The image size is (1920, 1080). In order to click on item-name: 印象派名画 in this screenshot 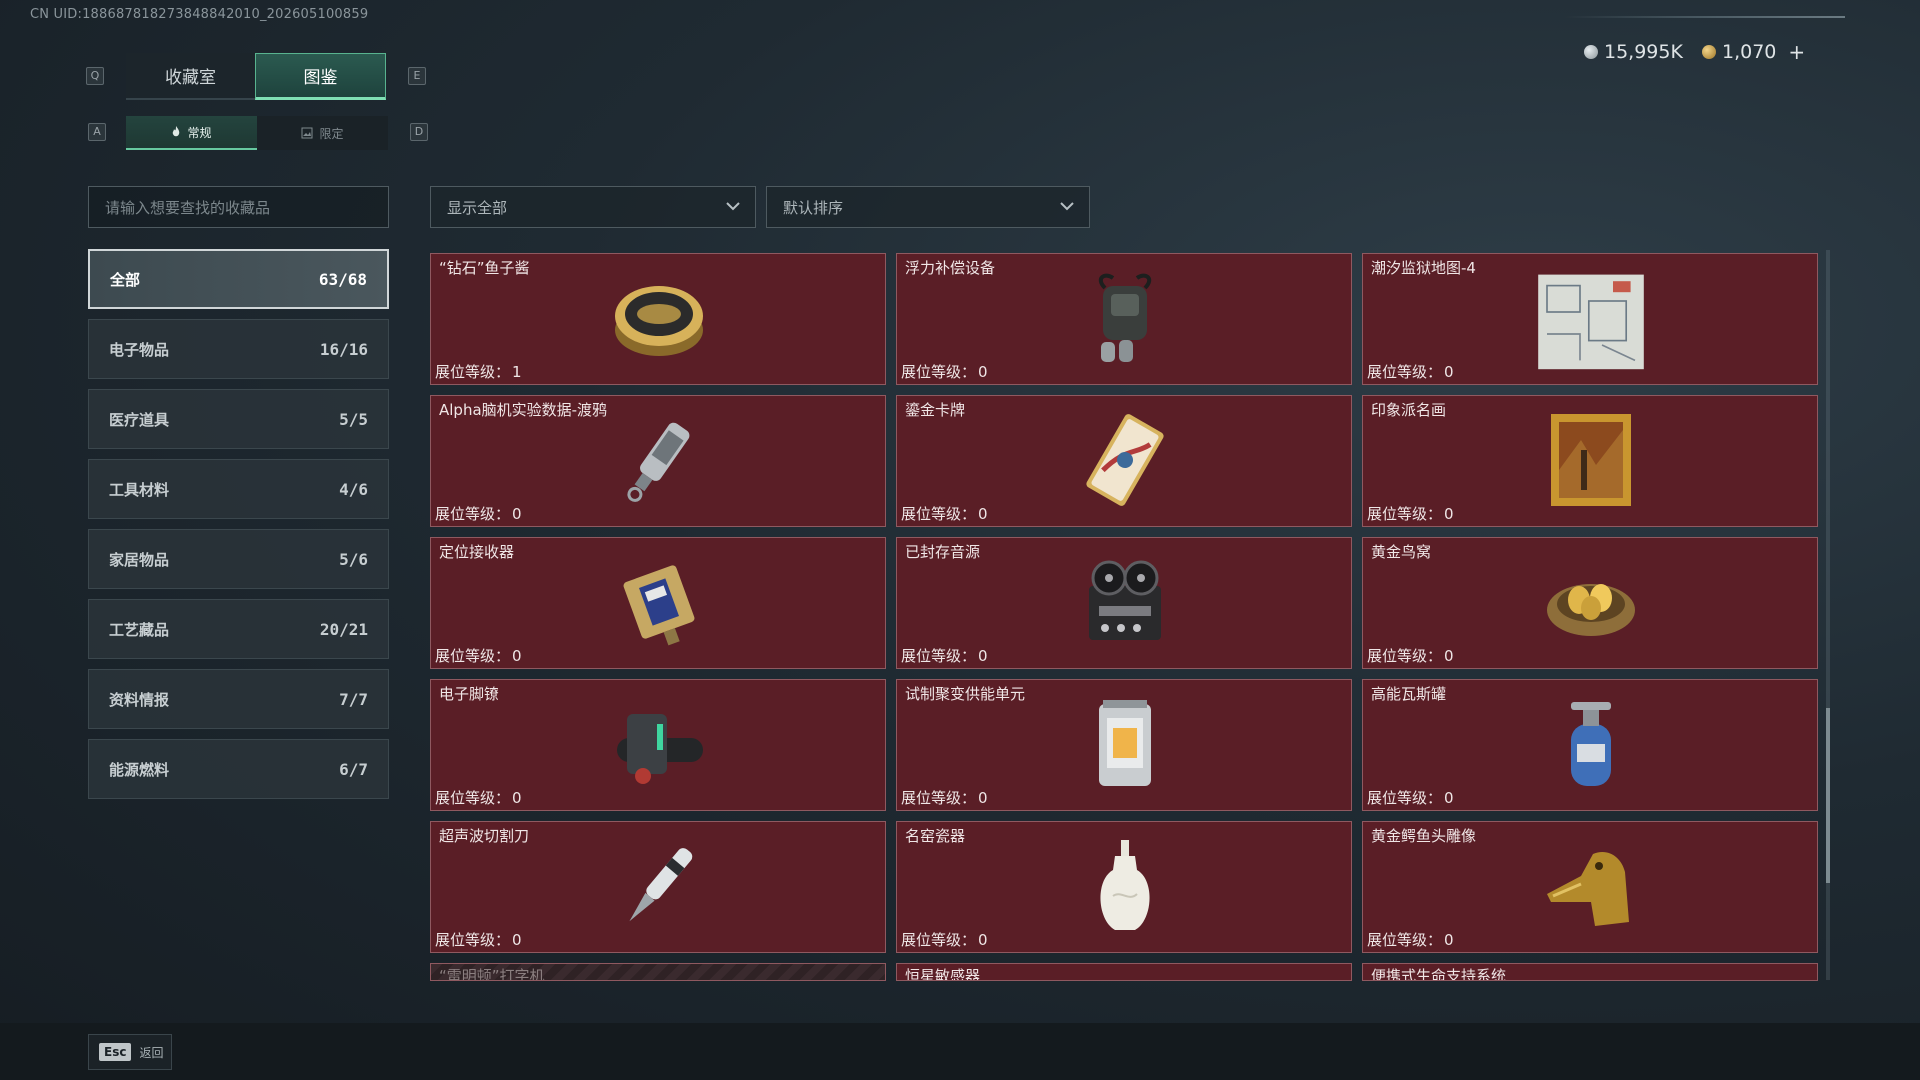, I will do `click(1409, 410)`.